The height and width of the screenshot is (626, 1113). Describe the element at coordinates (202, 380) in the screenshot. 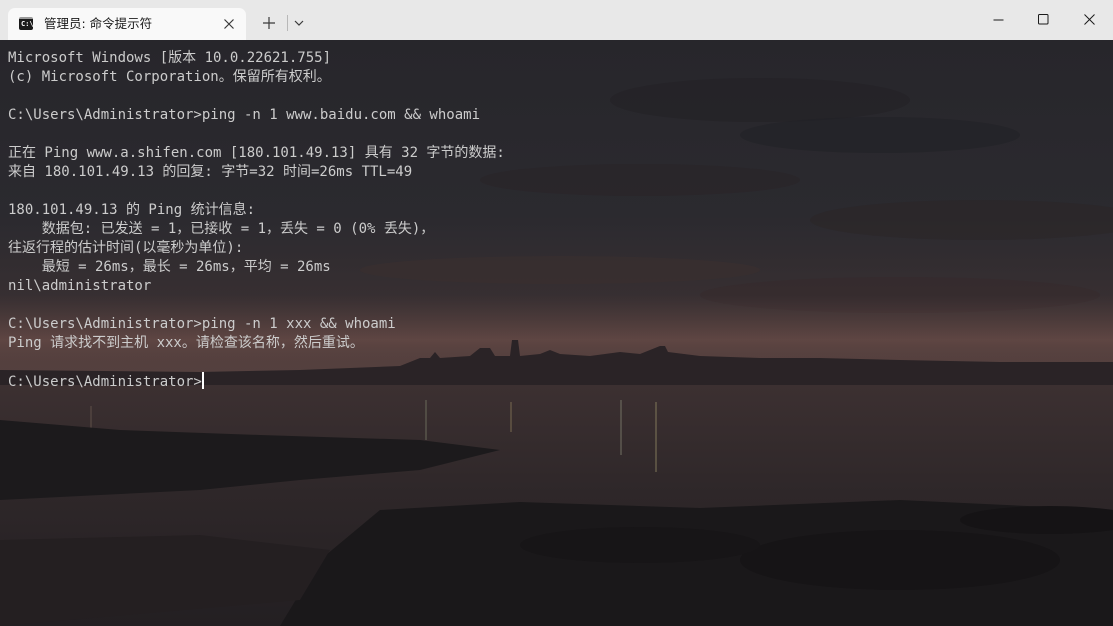

I see `text-cursor` at that location.